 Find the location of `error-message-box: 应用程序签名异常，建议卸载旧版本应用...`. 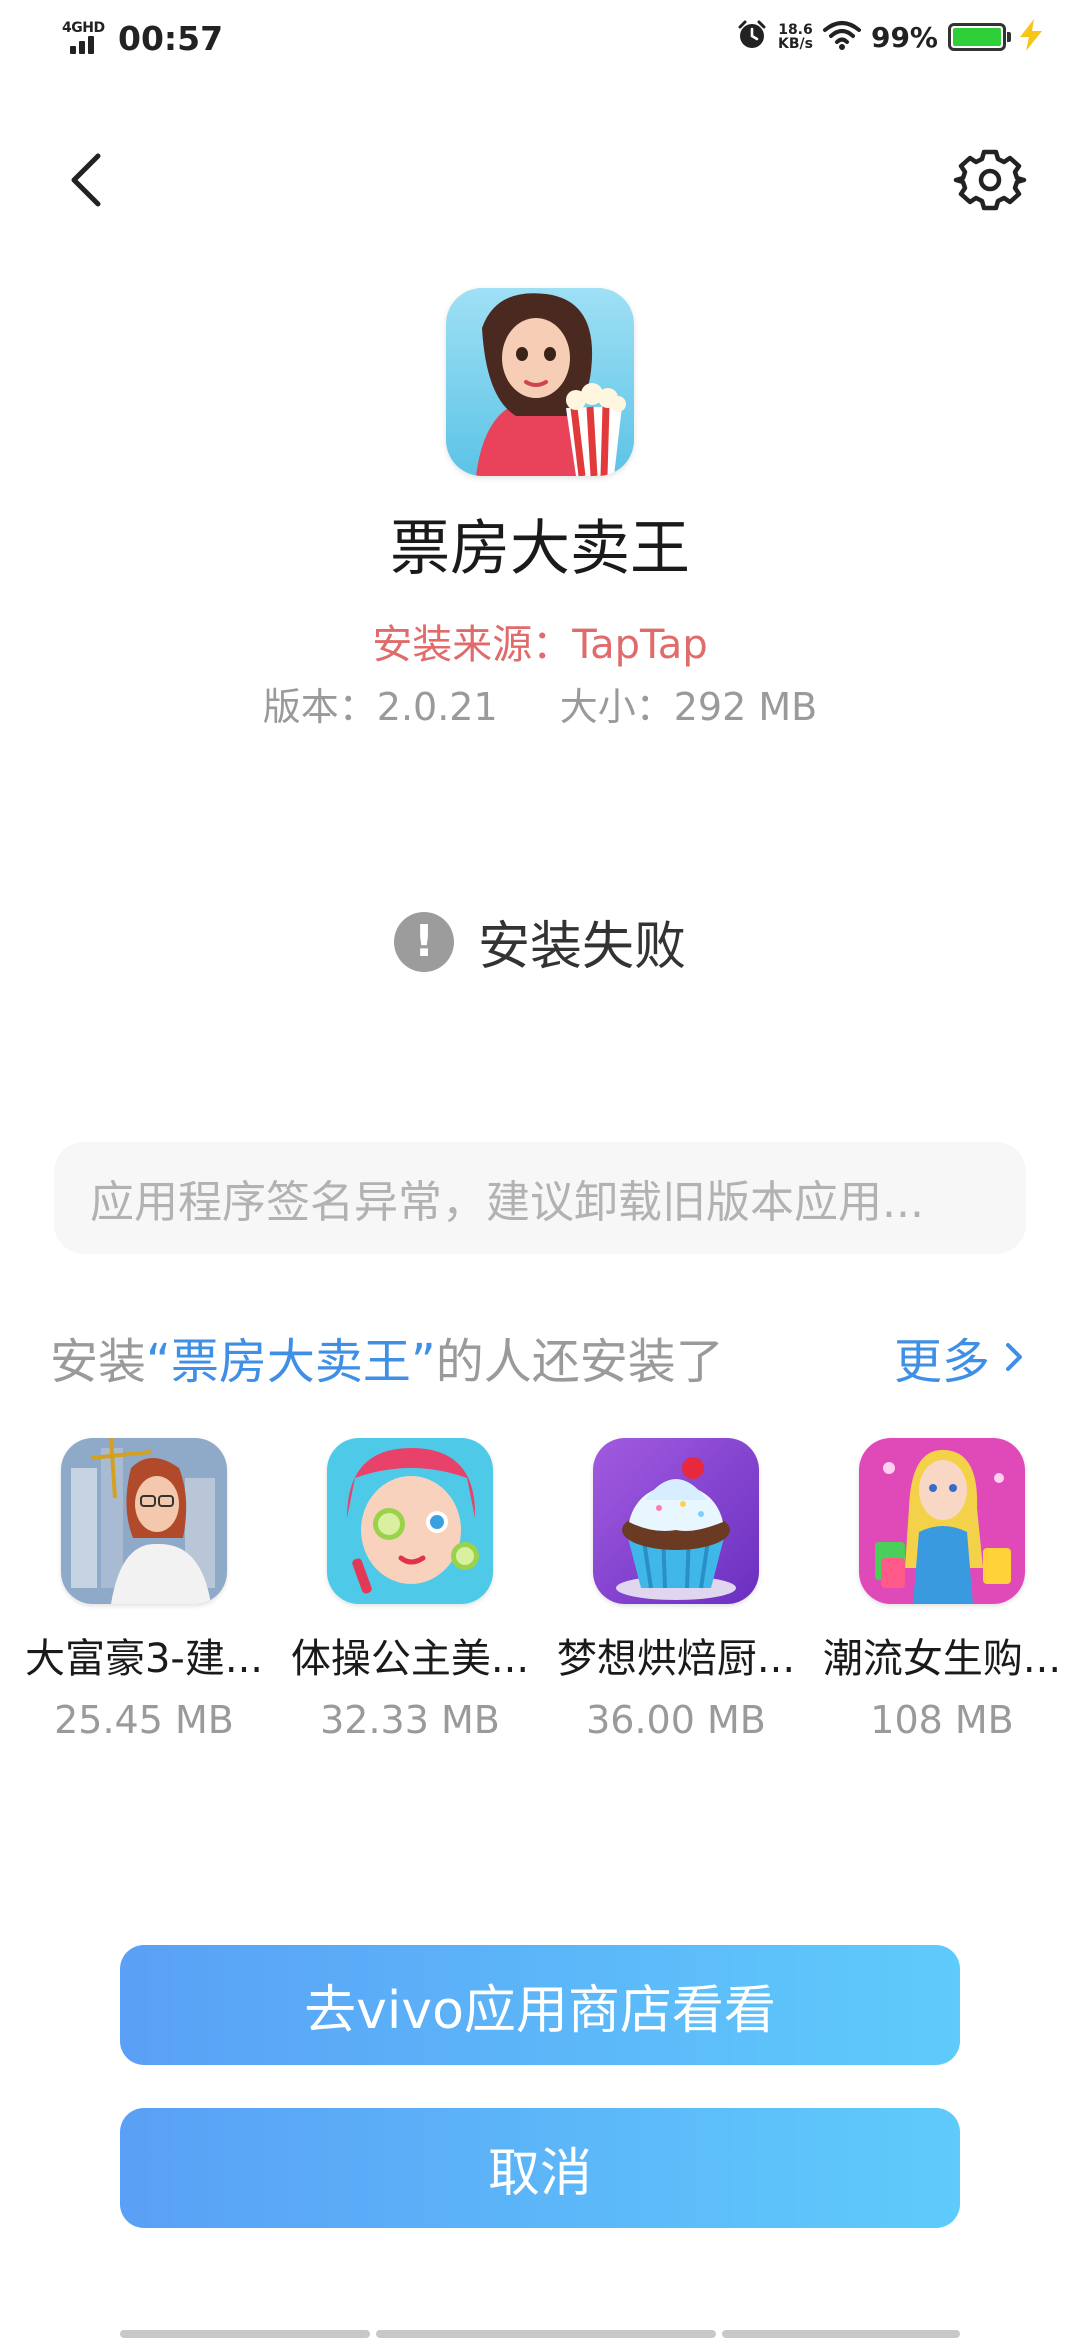

error-message-box: 应用程序签名异常，建议卸载旧版本应用... is located at coordinates (540, 1198).